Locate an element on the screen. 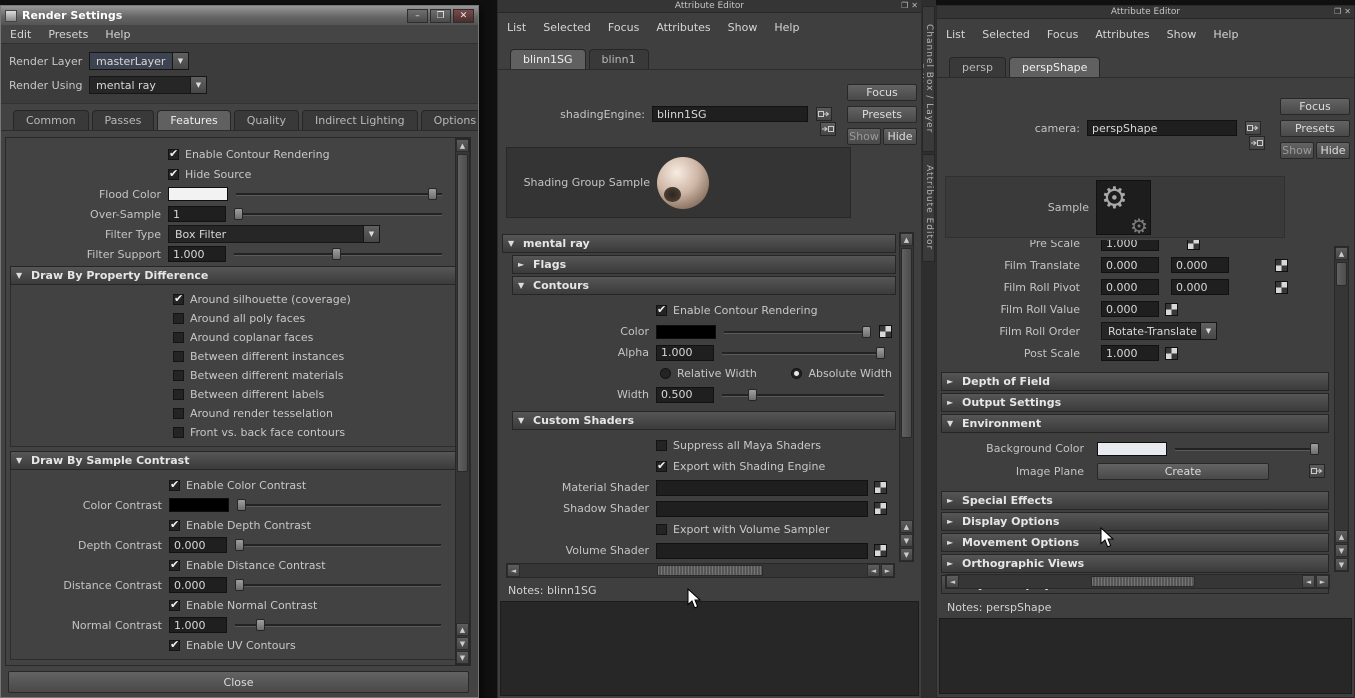 This screenshot has height=698, width=1355. film-roll-value-field: 0.000 is located at coordinates (1130, 309).